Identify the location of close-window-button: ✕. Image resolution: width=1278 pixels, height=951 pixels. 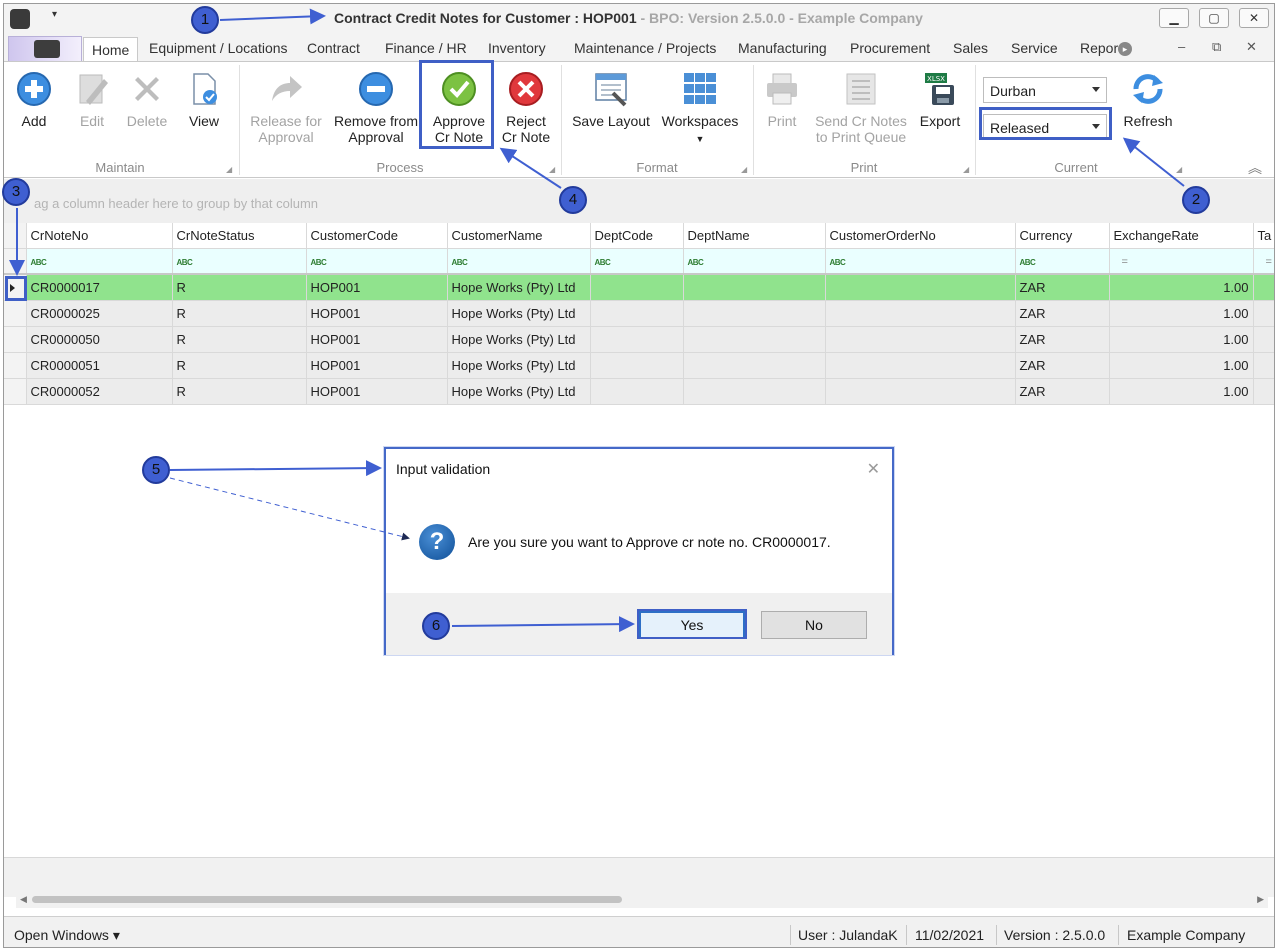
(1254, 18).